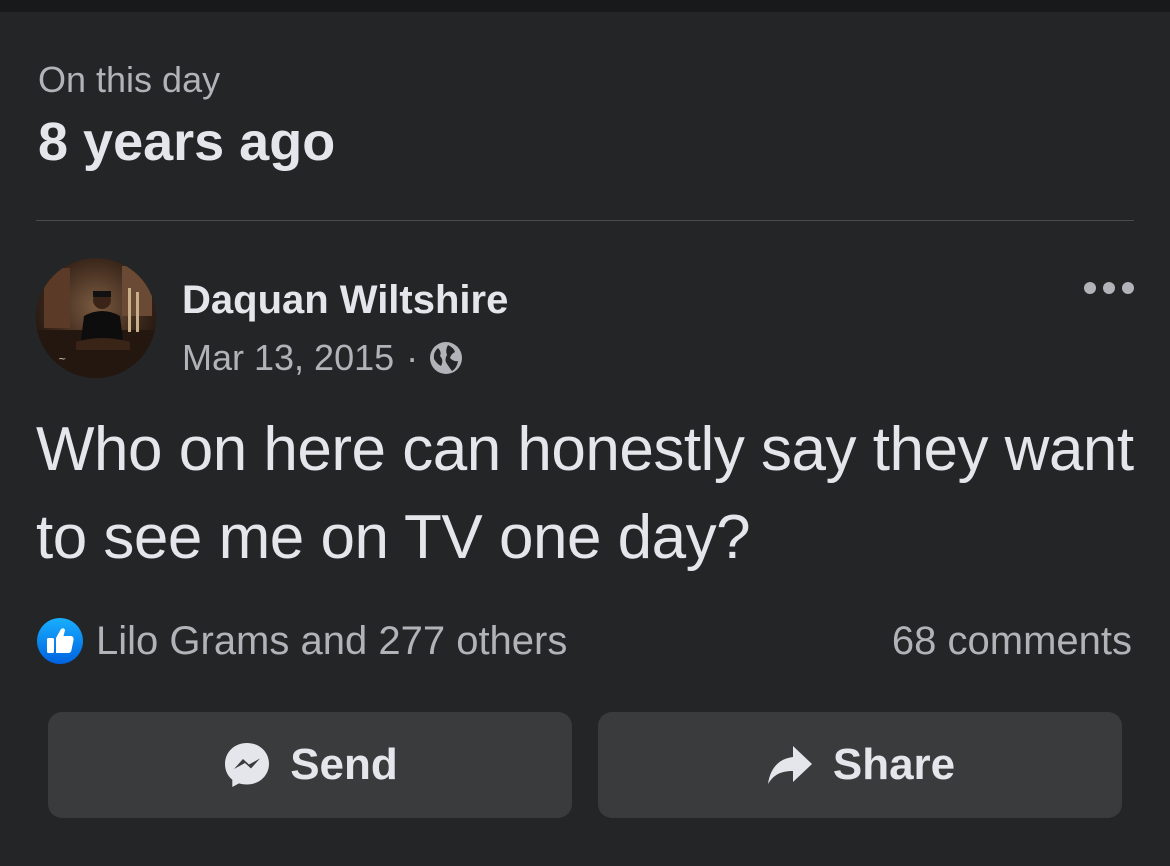 This screenshot has width=1170, height=866. What do you see at coordinates (247, 765) in the screenshot?
I see `messenger-icon` at bounding box center [247, 765].